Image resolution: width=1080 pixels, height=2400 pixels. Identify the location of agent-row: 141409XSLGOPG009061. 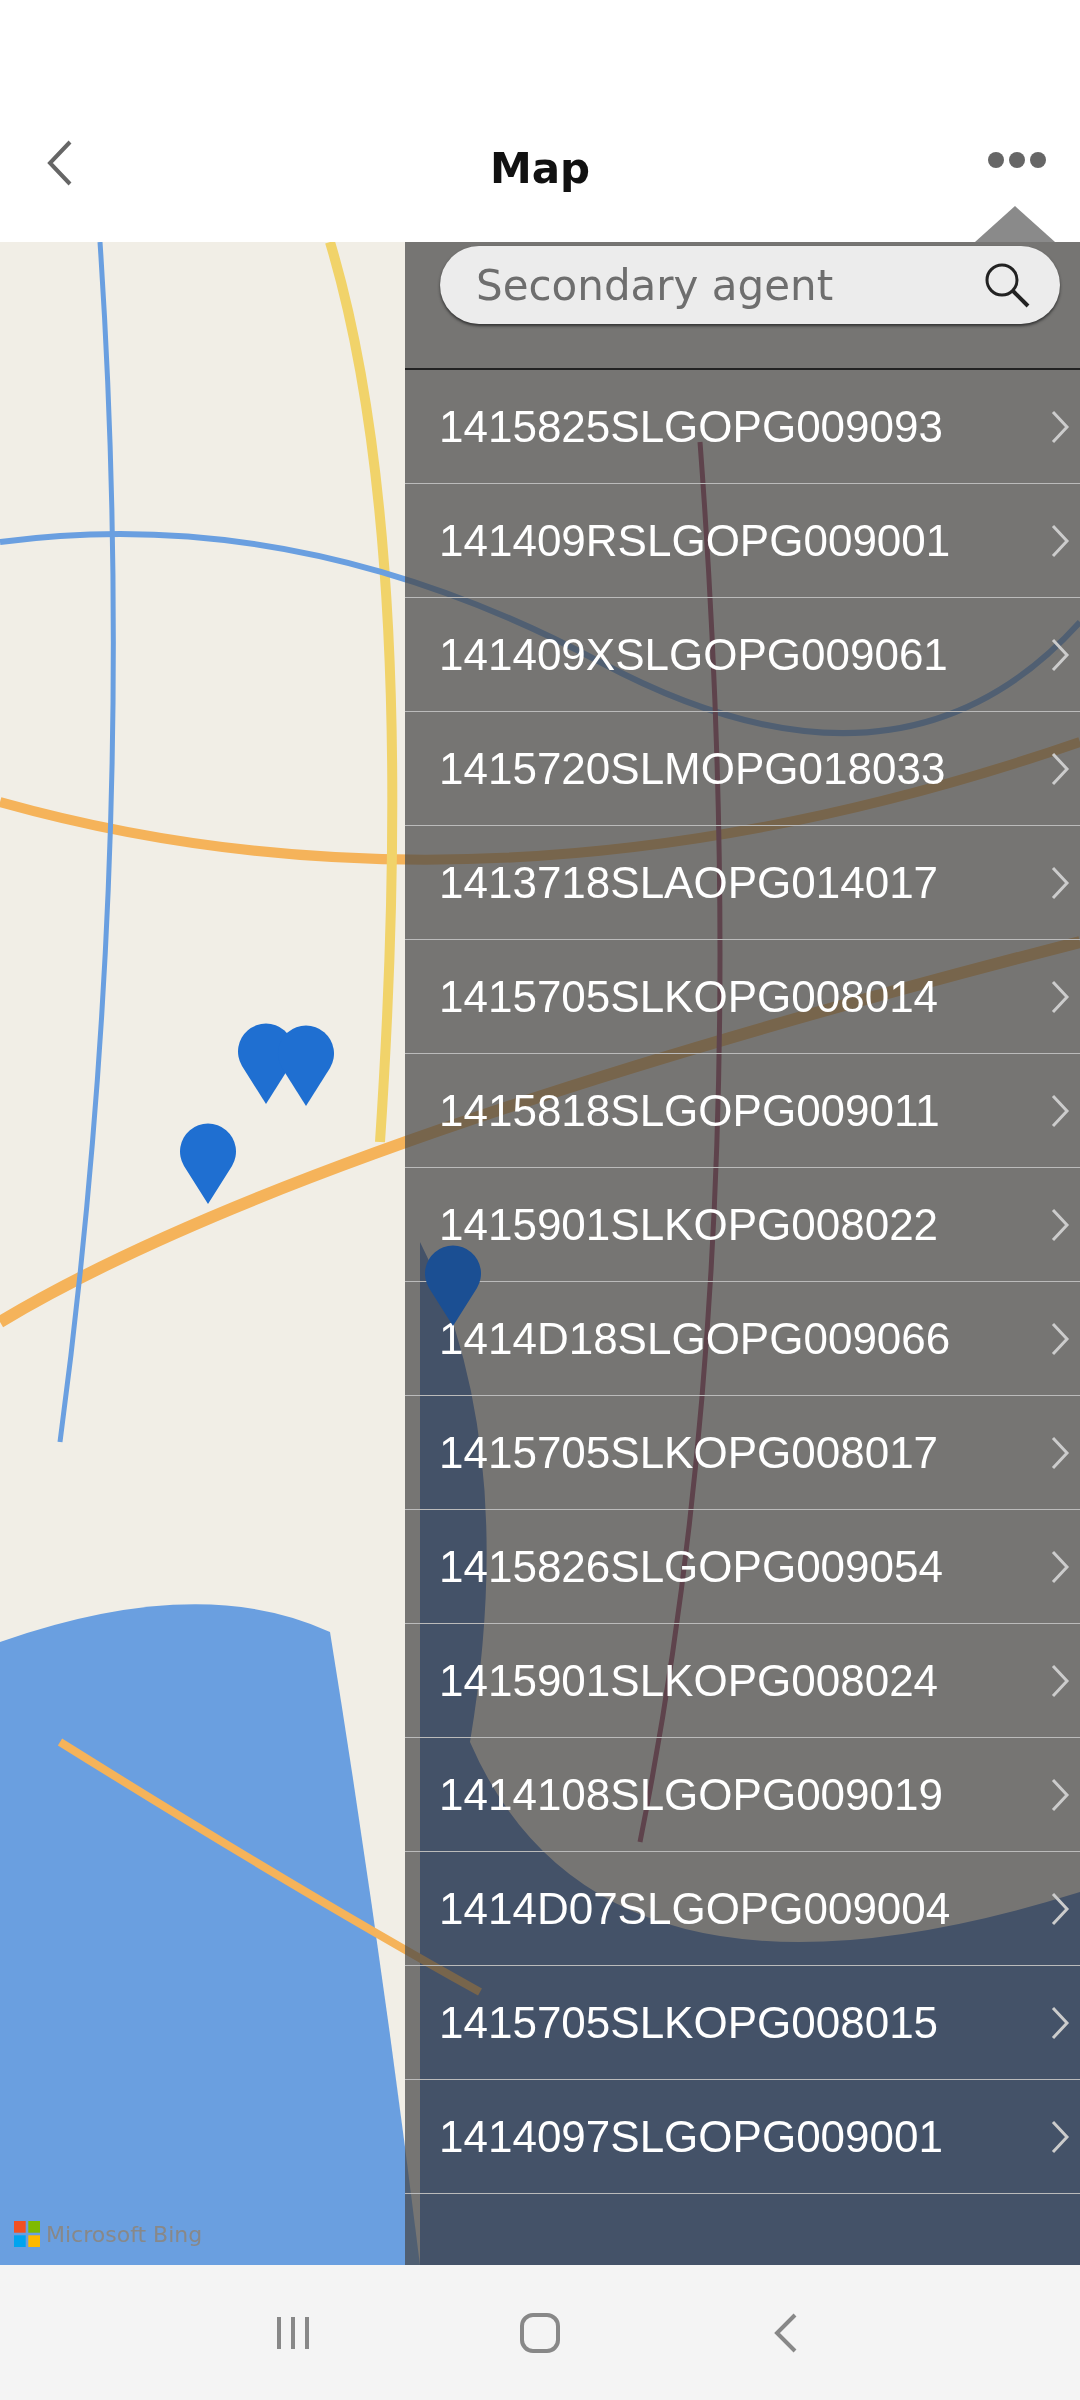
(742, 655).